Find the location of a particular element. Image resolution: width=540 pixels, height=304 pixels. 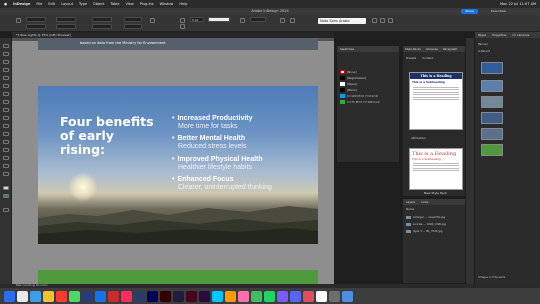

pages-none-label: [None] is located at coordinates (482, 44).